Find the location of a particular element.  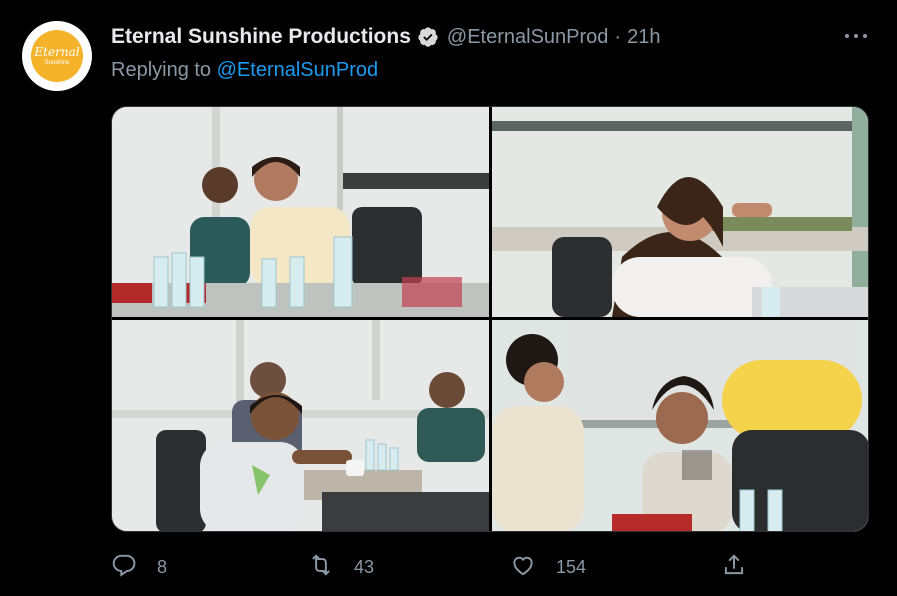

like-button: 154 is located at coordinates (548, 567).